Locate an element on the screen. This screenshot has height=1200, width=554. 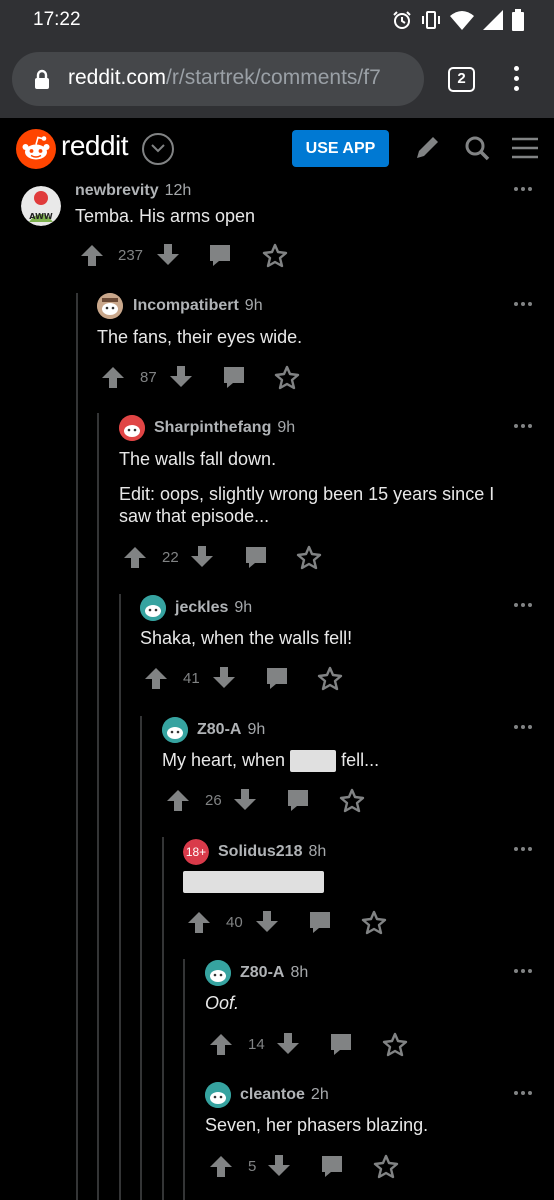
aww-avatar-icon: AWW is located at coordinates (41, 206).